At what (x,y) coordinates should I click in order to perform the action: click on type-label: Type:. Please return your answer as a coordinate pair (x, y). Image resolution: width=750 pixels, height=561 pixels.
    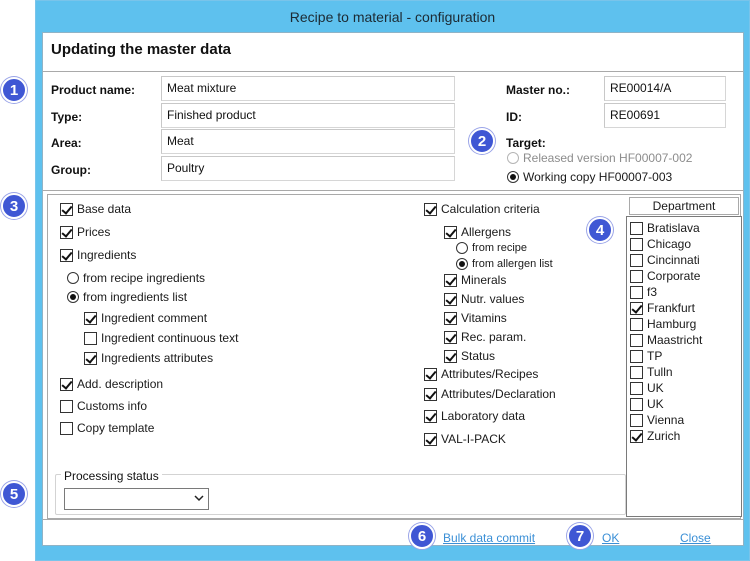
    Looking at the image, I should click on (67, 117).